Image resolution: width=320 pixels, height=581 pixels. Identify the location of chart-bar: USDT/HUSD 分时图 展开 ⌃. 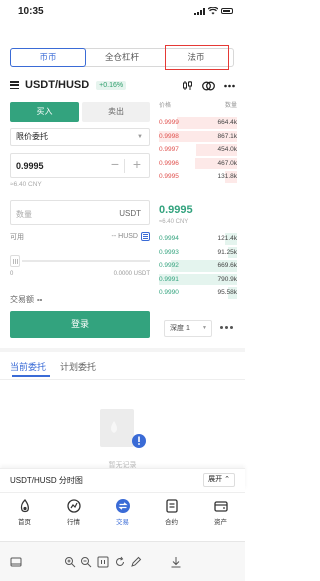
(122, 479).